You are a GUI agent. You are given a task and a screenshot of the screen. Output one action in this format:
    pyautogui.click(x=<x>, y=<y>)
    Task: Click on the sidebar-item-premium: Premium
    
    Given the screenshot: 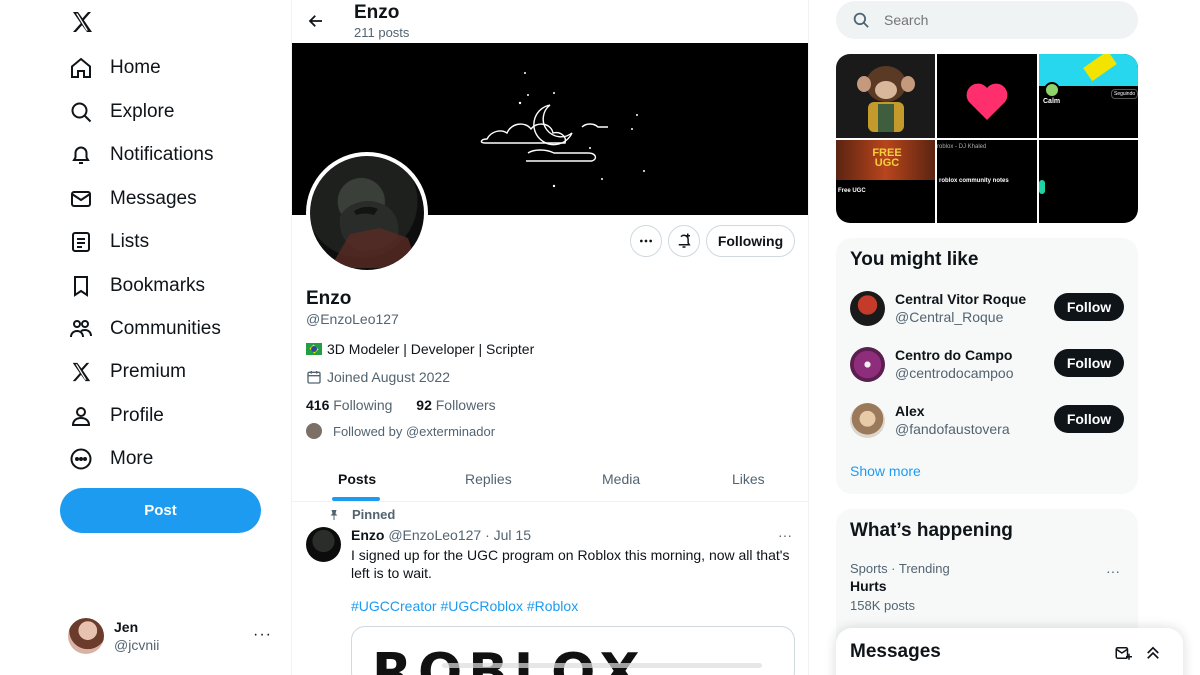 What is the action you would take?
    pyautogui.click(x=127, y=372)
    